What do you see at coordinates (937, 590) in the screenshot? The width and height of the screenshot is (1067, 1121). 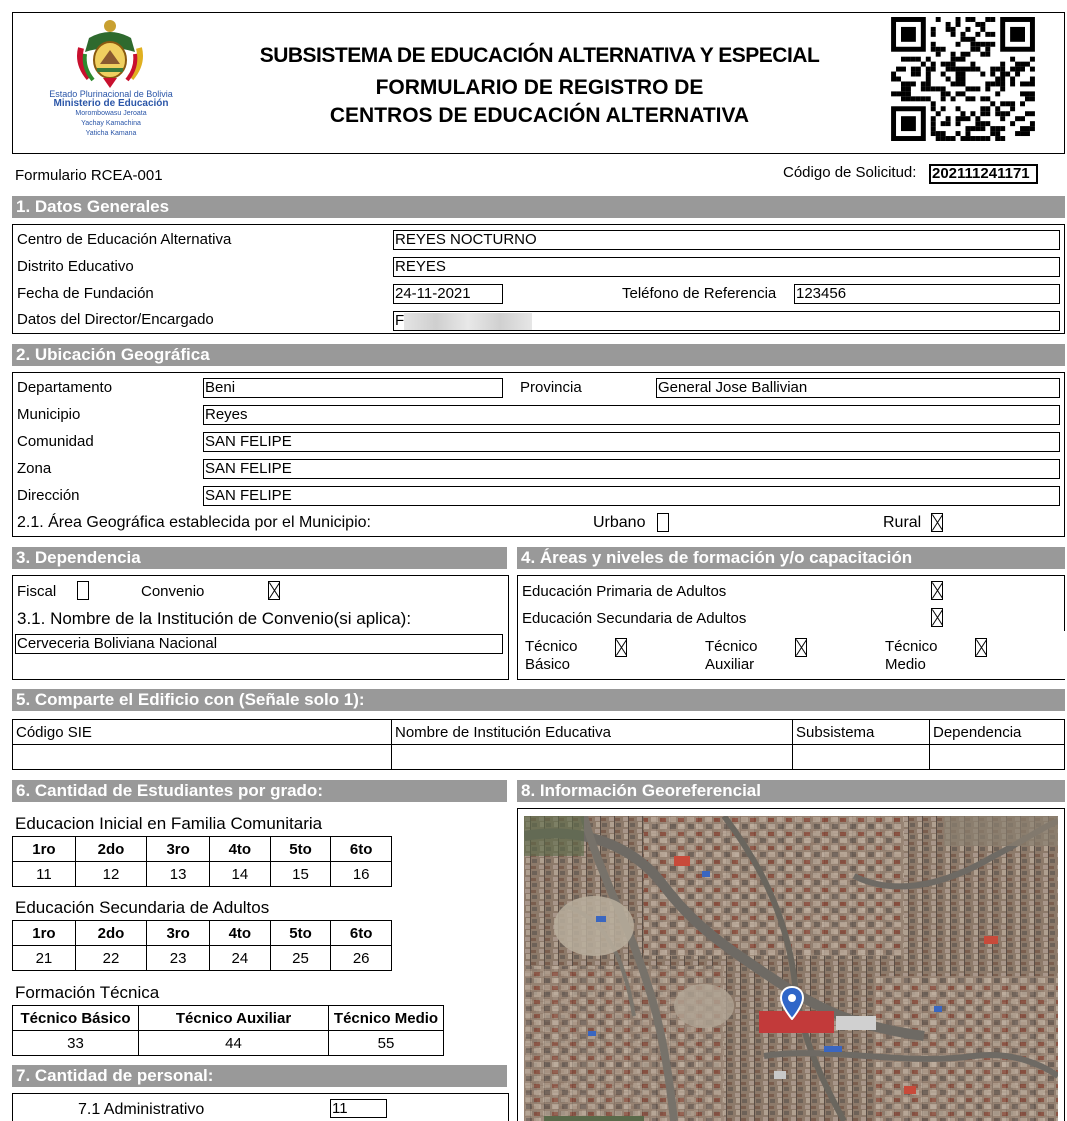 I see `primaria-checkbox` at bounding box center [937, 590].